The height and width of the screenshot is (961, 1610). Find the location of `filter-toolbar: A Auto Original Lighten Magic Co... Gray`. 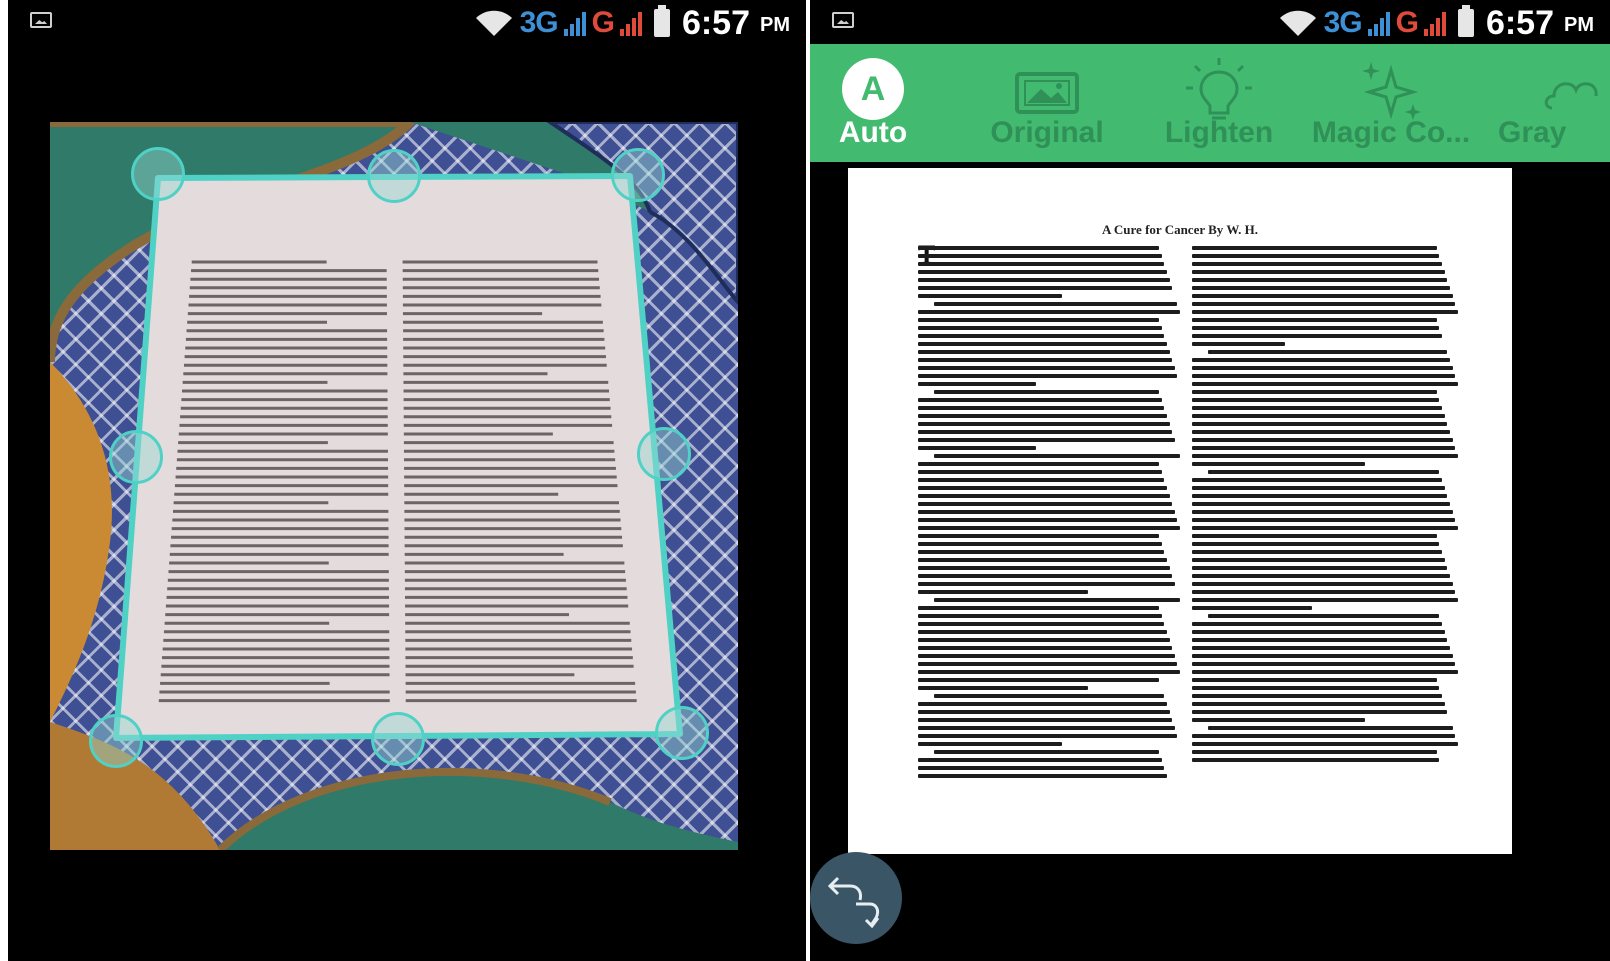

filter-toolbar: A Auto Original Lighten Magic Co... Gray is located at coordinates (1210, 103).